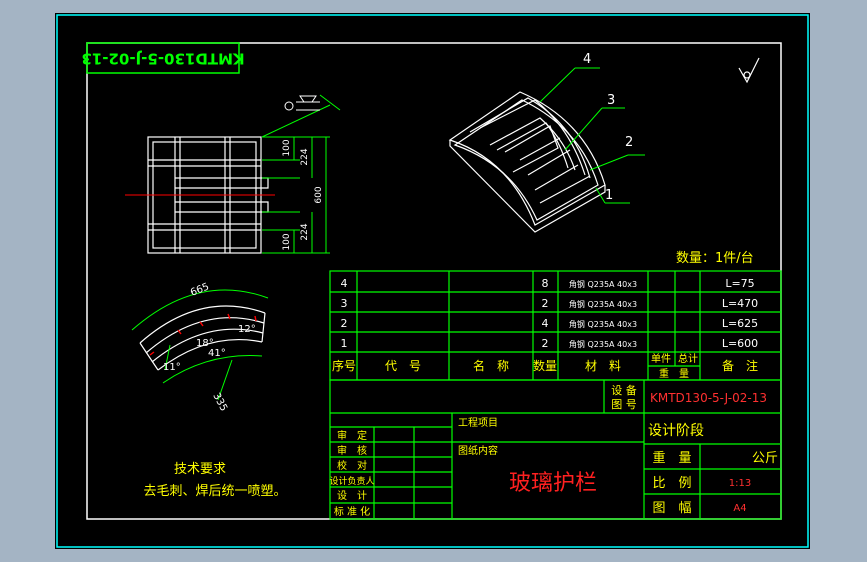 The image size is (867, 562). Describe the element at coordinates (740, 303) in the screenshot. I see `bom-row-note: L=470` at that location.